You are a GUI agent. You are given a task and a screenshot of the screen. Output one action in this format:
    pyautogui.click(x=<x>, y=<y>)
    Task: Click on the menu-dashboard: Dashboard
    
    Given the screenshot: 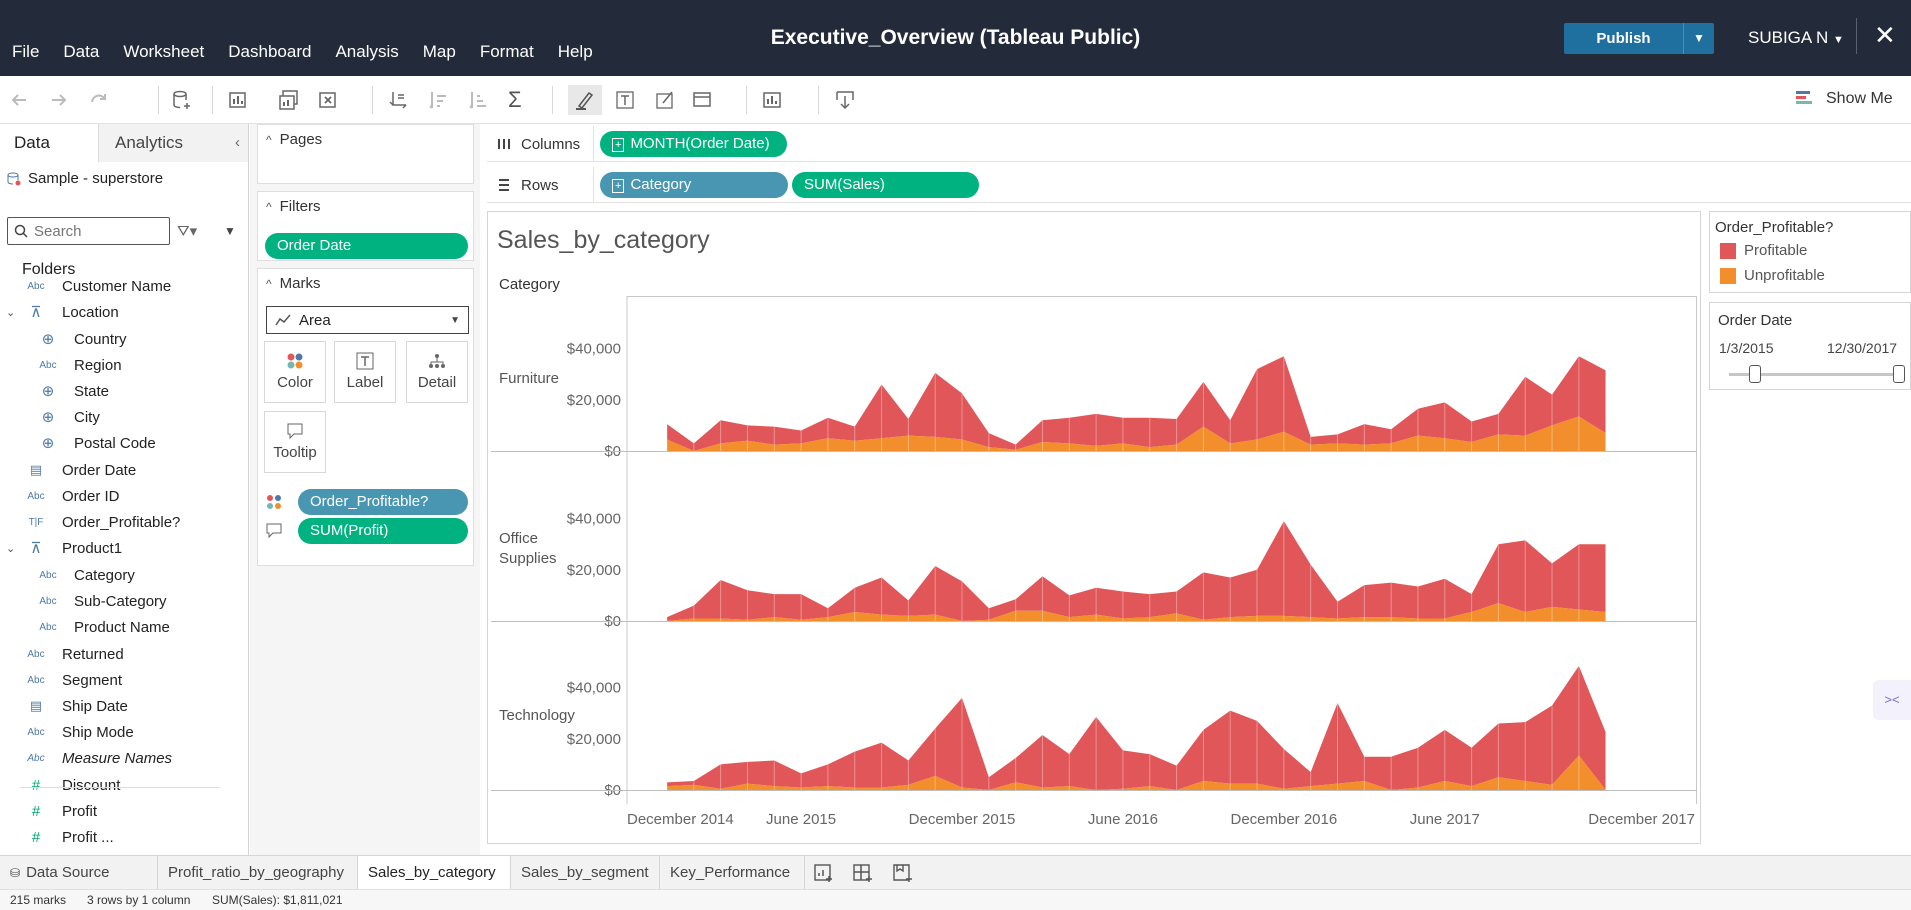 What is the action you would take?
    pyautogui.click(x=269, y=52)
    